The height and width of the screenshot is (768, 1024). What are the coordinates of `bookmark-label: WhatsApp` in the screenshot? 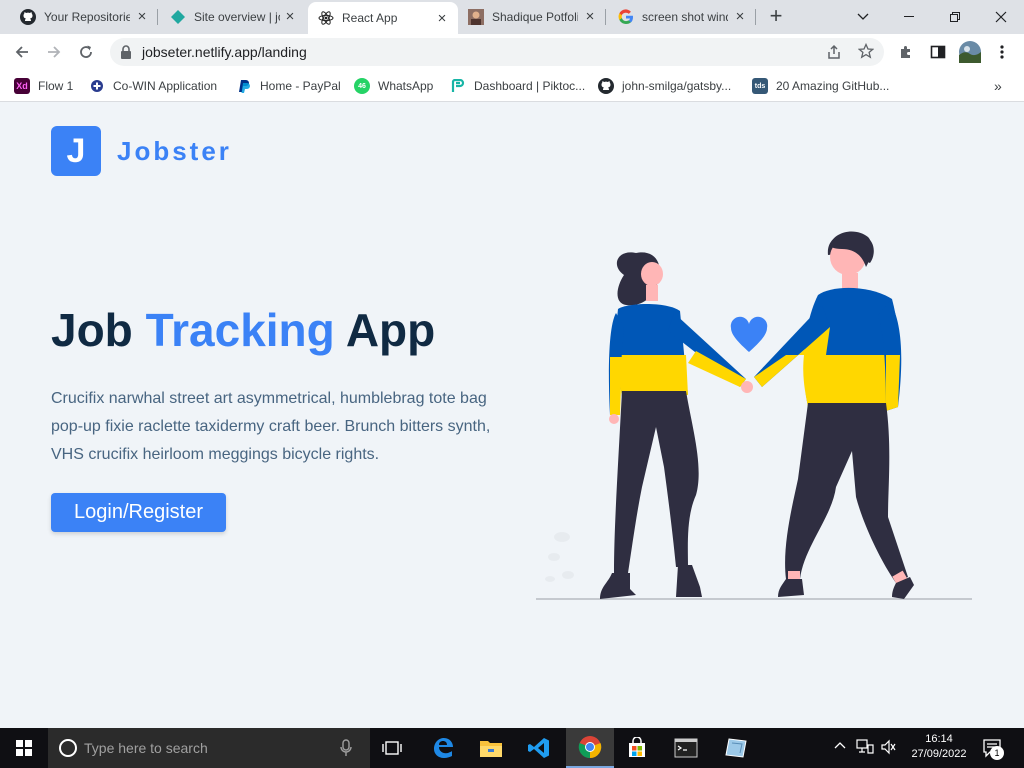 It's located at (406, 86).